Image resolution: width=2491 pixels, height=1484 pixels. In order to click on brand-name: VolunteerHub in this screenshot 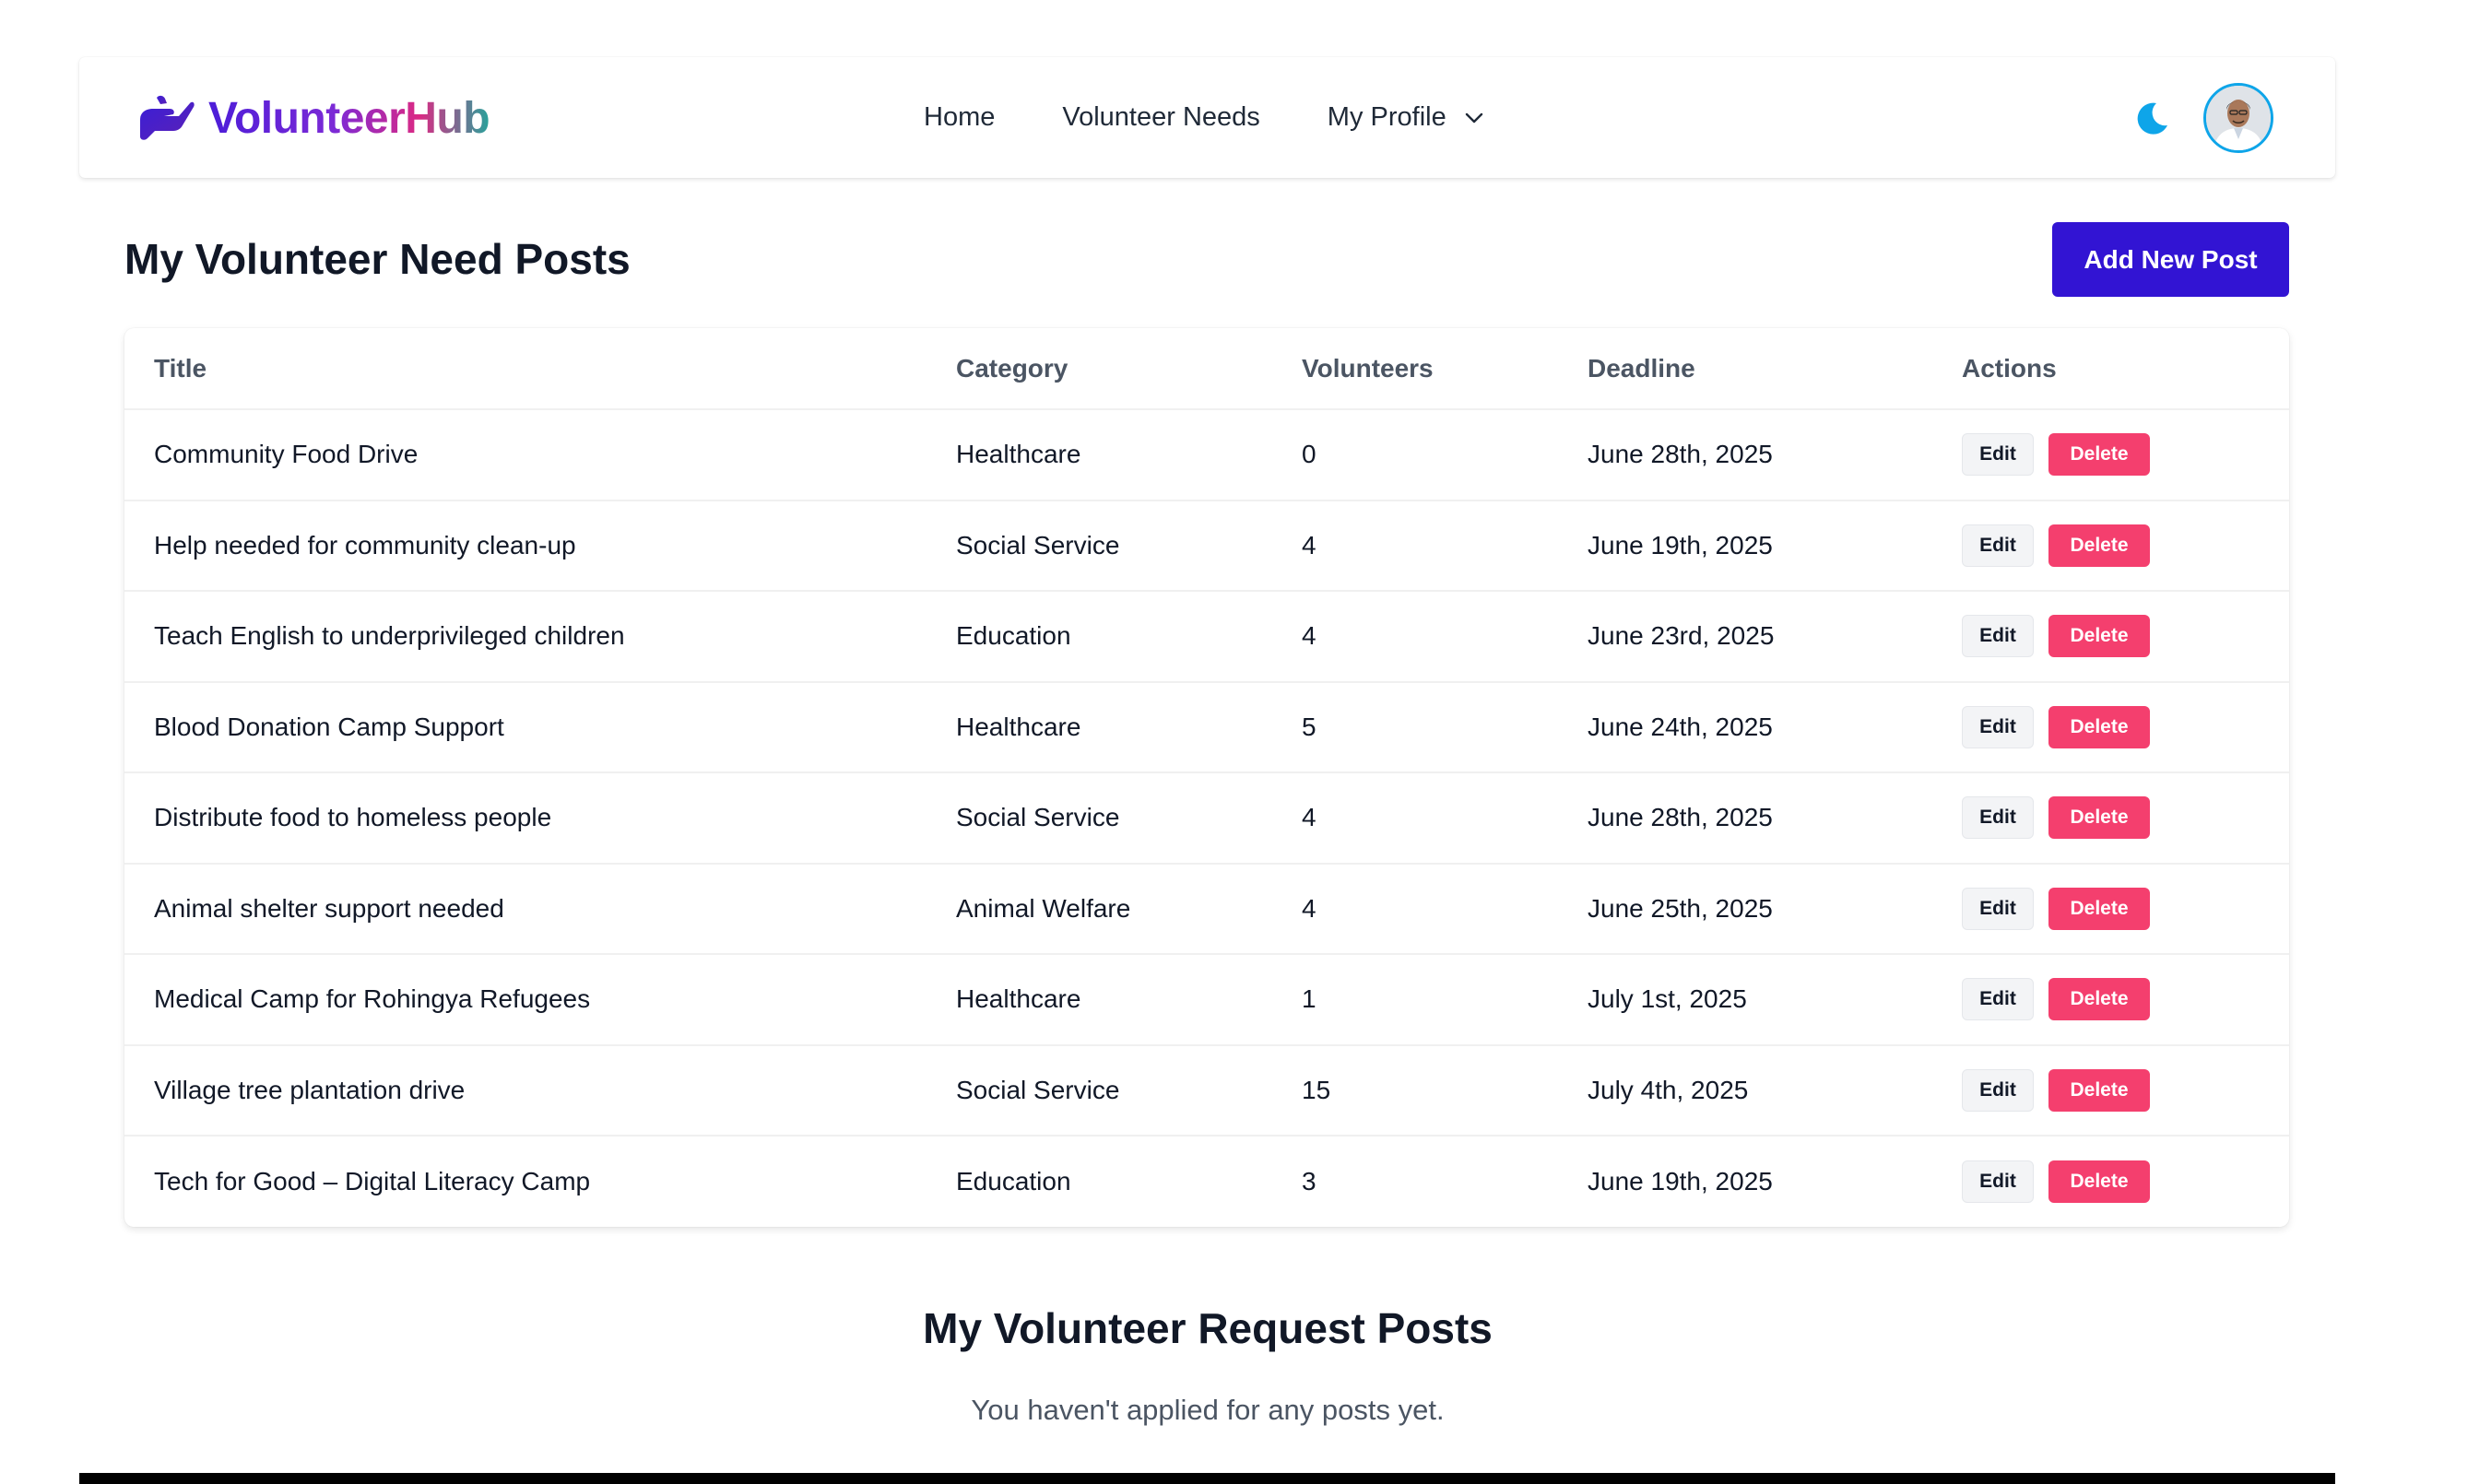, I will do `click(349, 118)`.